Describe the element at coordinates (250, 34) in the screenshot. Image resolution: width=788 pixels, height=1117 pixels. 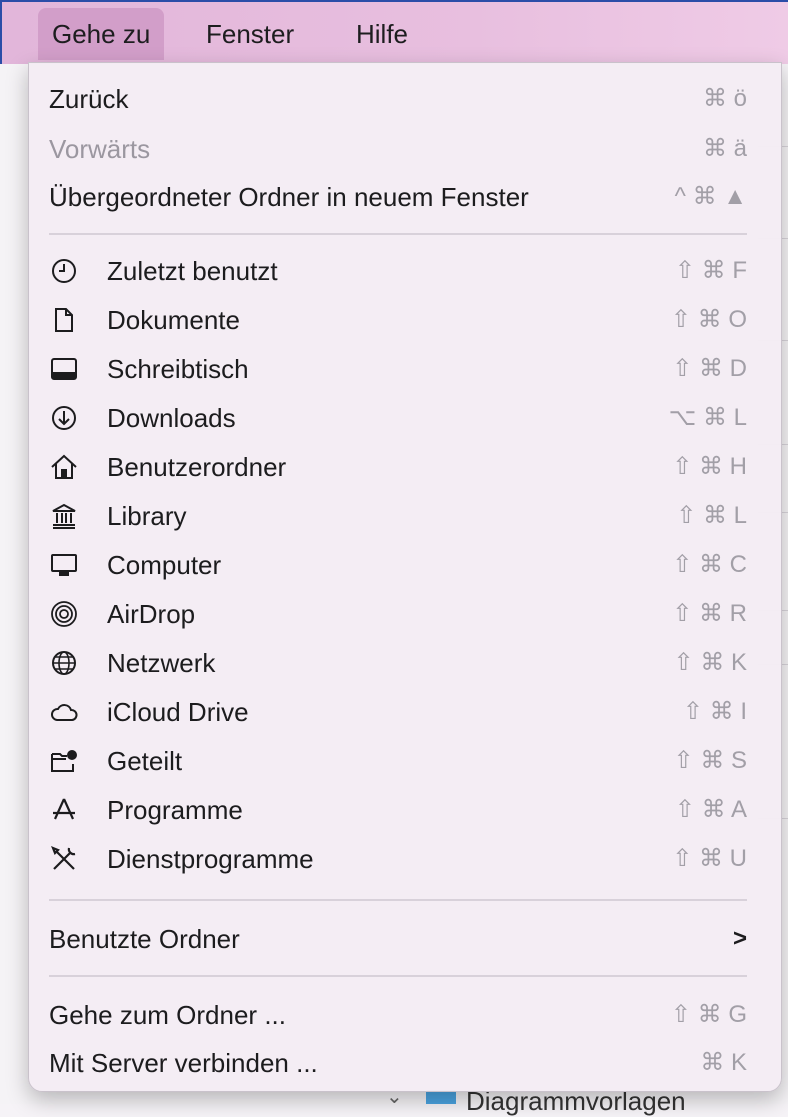
I see `menubar-item-window: Fenster` at that location.